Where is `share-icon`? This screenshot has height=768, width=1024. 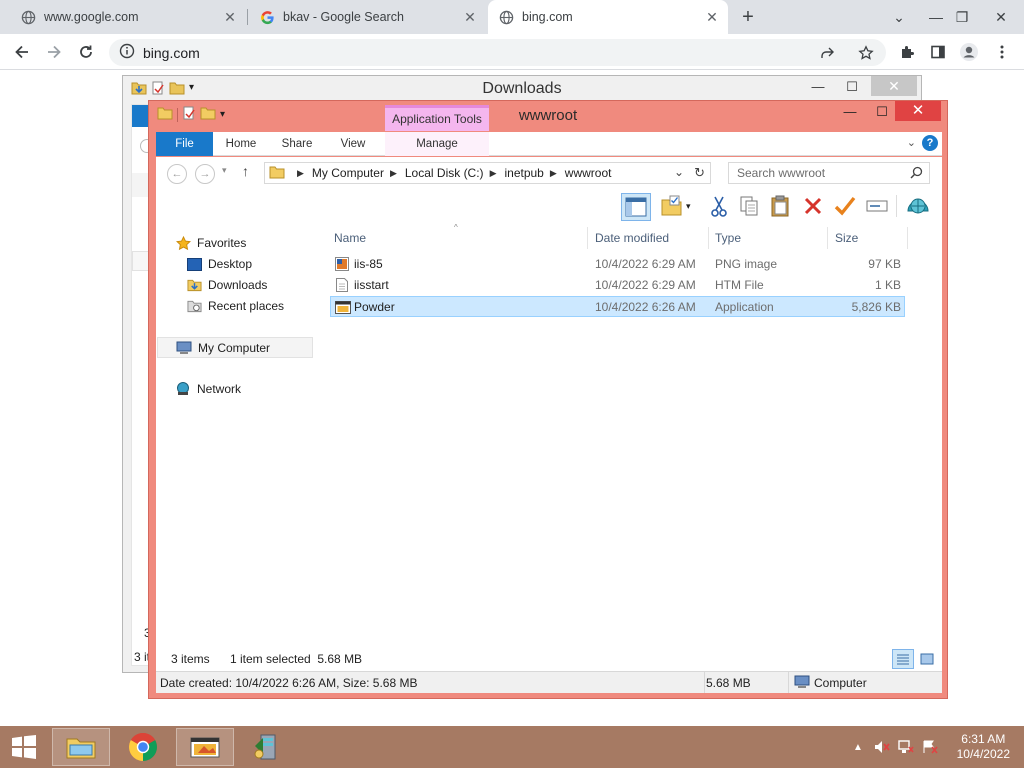
share-icon is located at coordinates (827, 52).